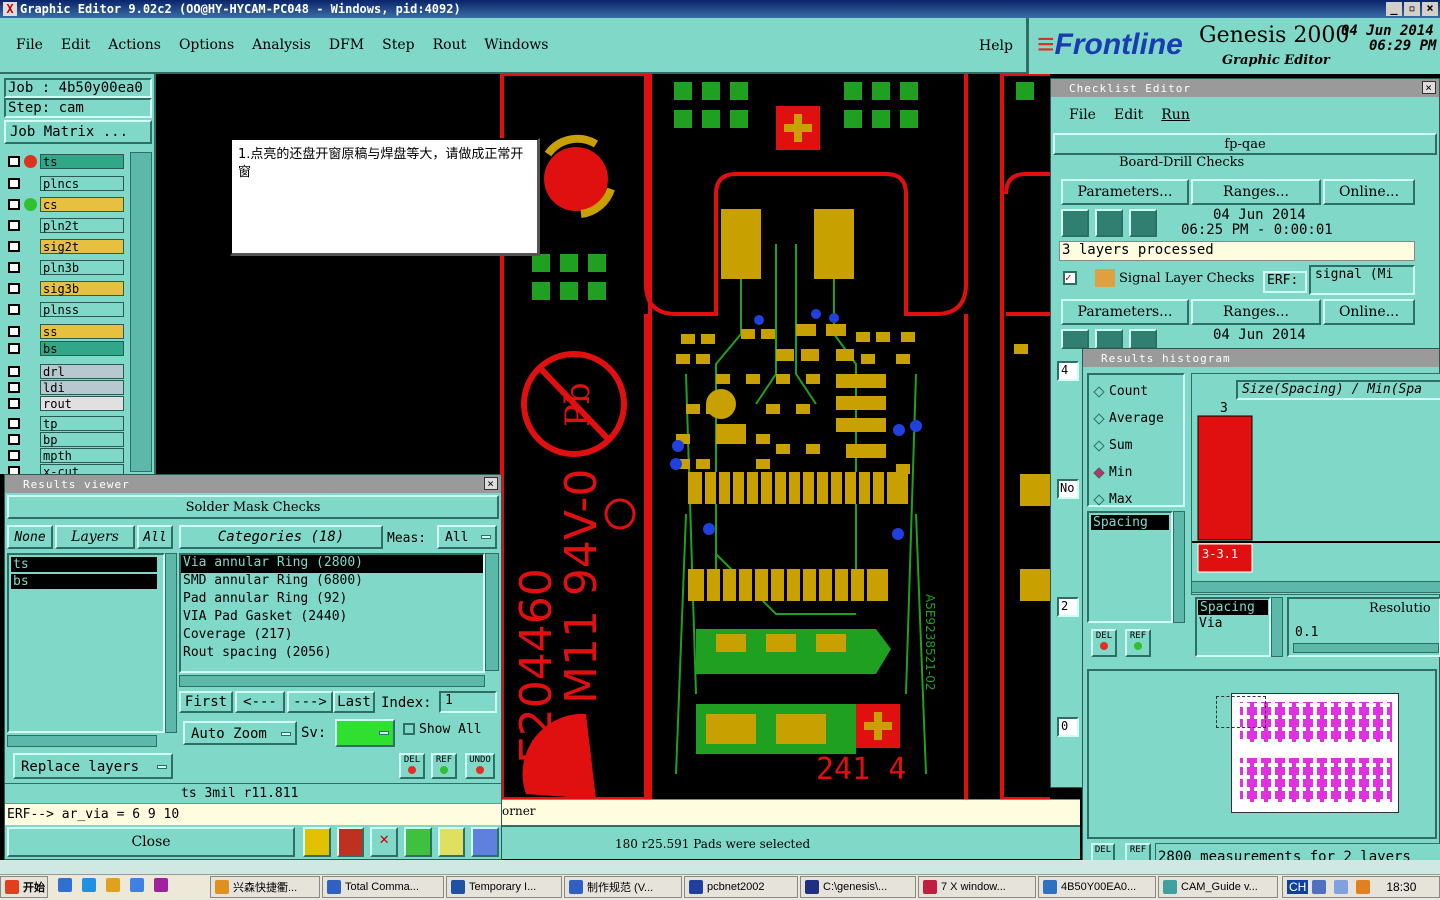 The width and height of the screenshot is (1440, 900). Describe the element at coordinates (398, 45) in the screenshot. I see `menu-step: Step` at that location.